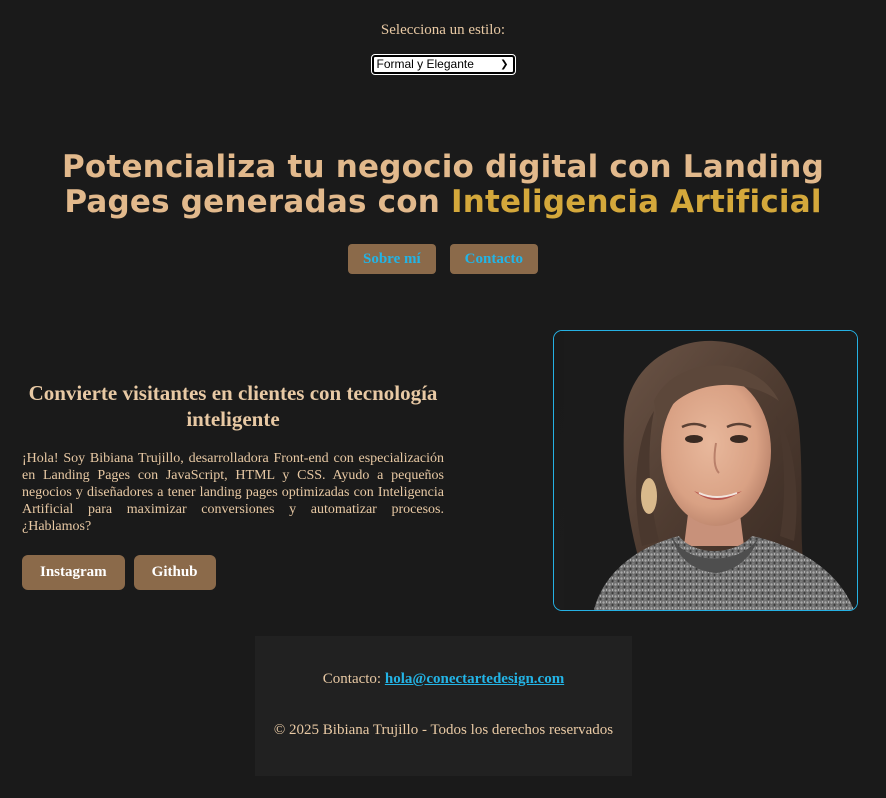 This screenshot has width=886, height=798. I want to click on chevron-down-icon: ❯, so click(504, 64).